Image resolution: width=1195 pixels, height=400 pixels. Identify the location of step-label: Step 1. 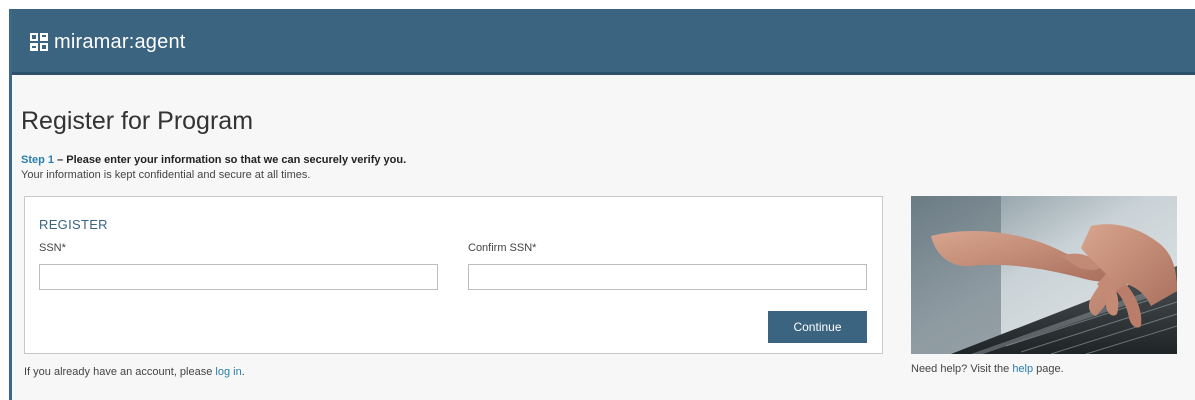
(38, 160).